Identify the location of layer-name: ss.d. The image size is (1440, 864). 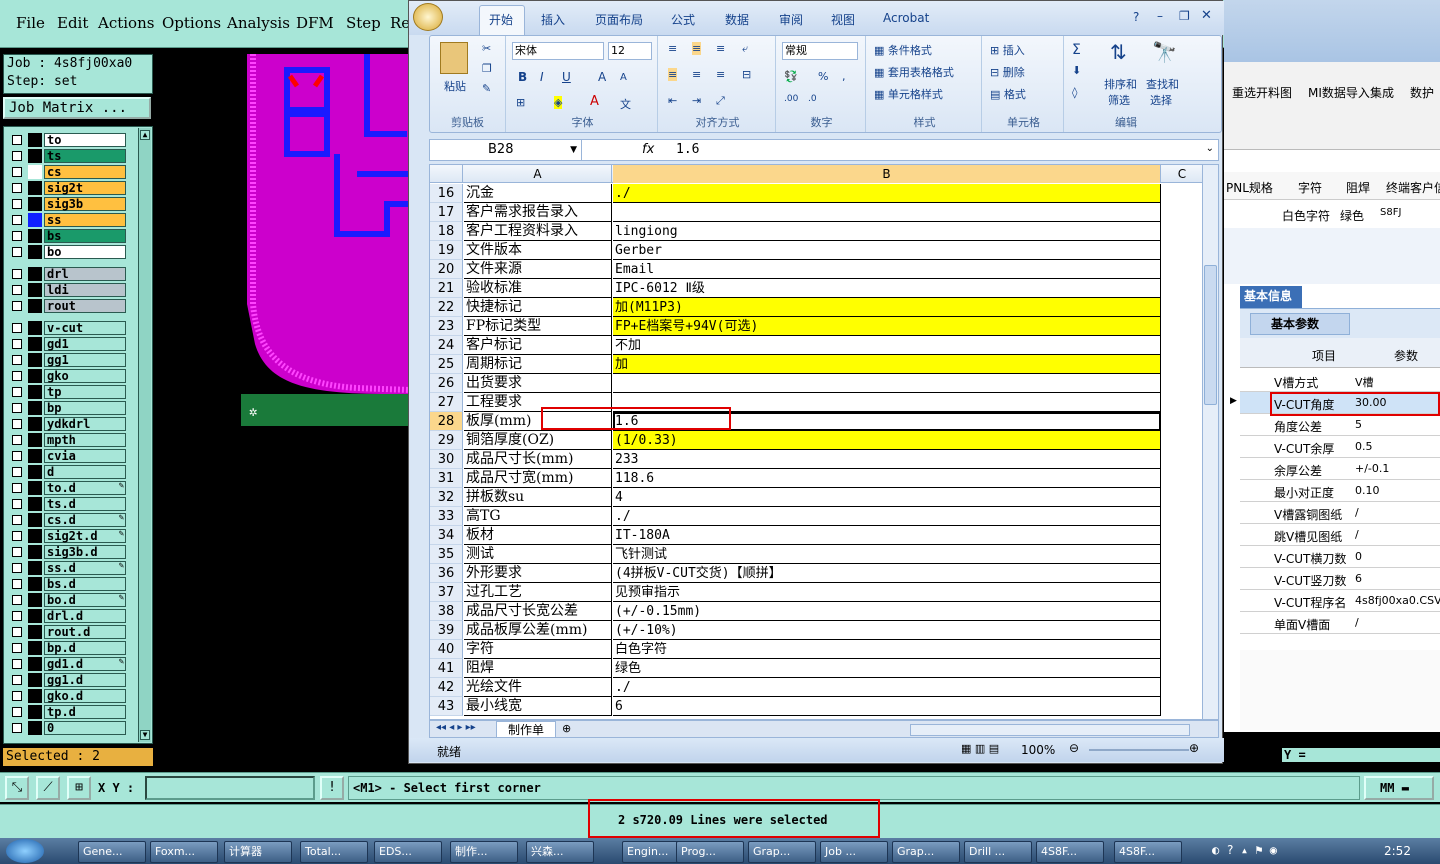
(85, 568).